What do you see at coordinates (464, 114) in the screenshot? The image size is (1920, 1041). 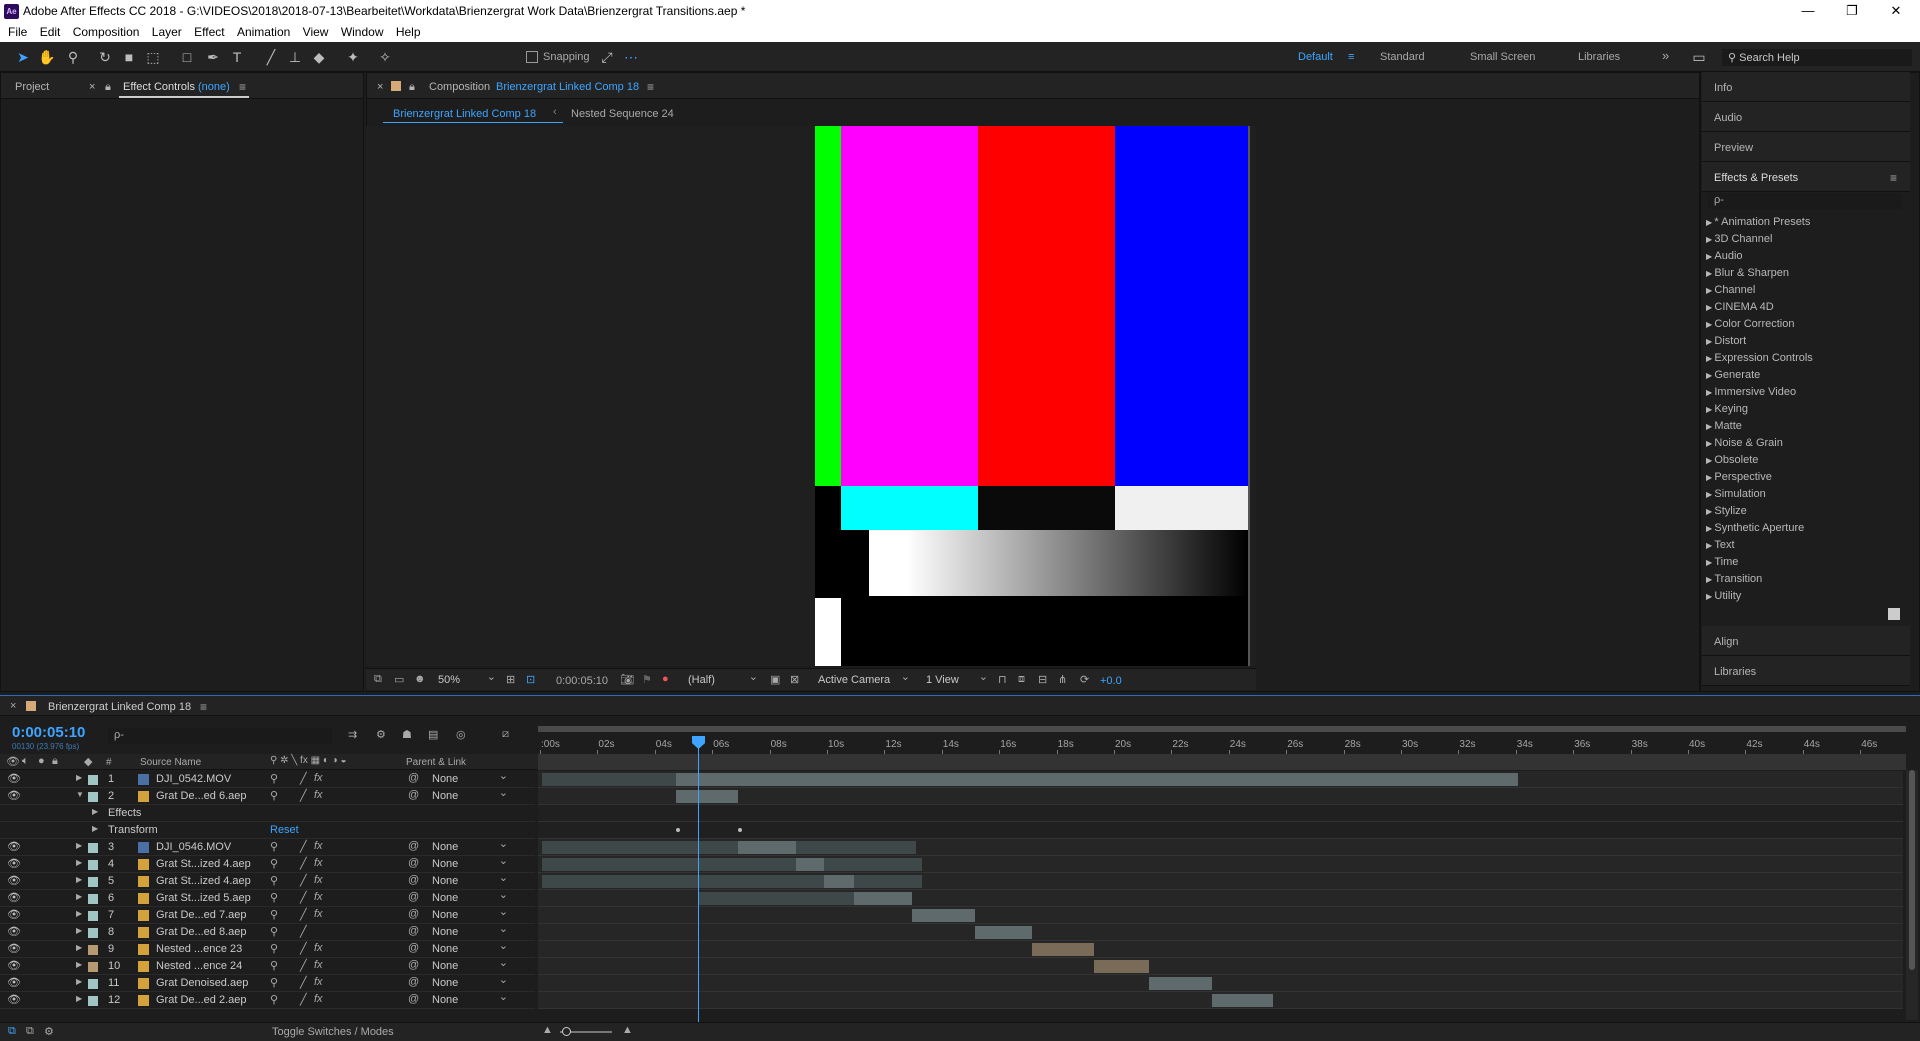 I see `breadcrumb-comp-18: Brienzergrat Linked Comp 18` at bounding box center [464, 114].